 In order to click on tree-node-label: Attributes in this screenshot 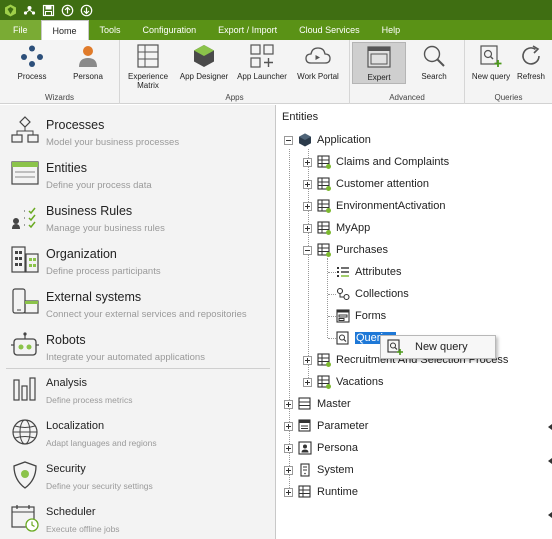, I will do `click(378, 272)`.